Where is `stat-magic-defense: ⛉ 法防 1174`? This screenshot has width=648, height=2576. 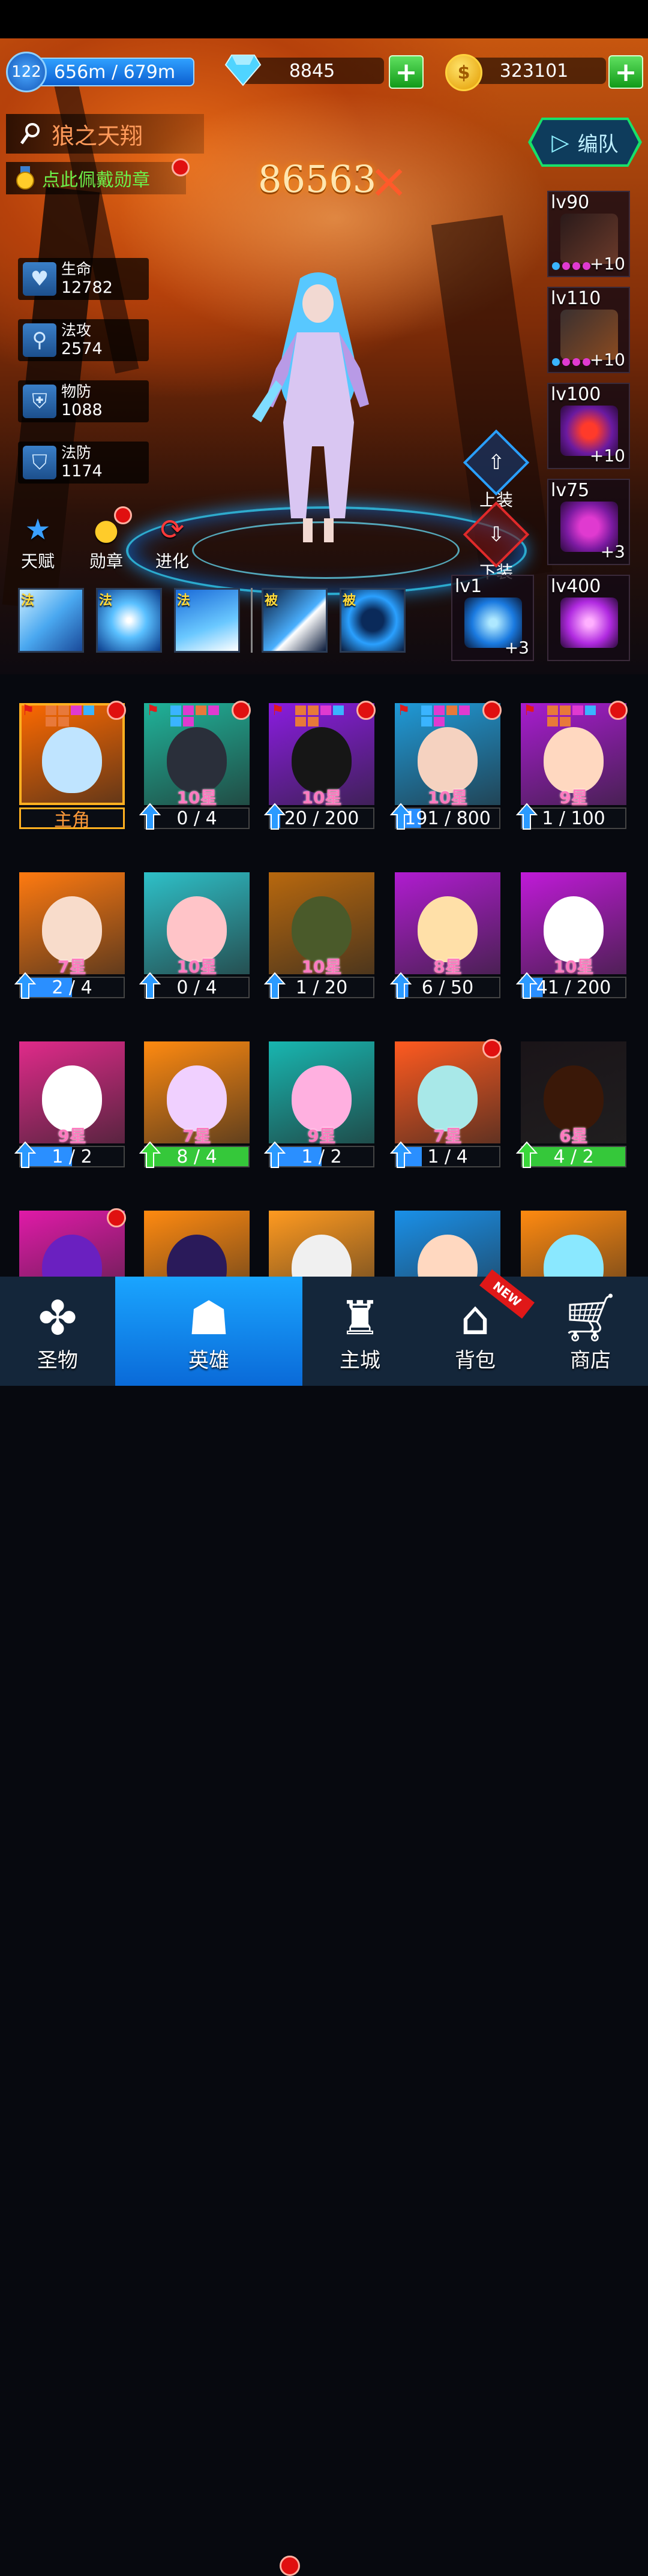 stat-magic-defense: ⛉ 法防 1174 is located at coordinates (84, 463).